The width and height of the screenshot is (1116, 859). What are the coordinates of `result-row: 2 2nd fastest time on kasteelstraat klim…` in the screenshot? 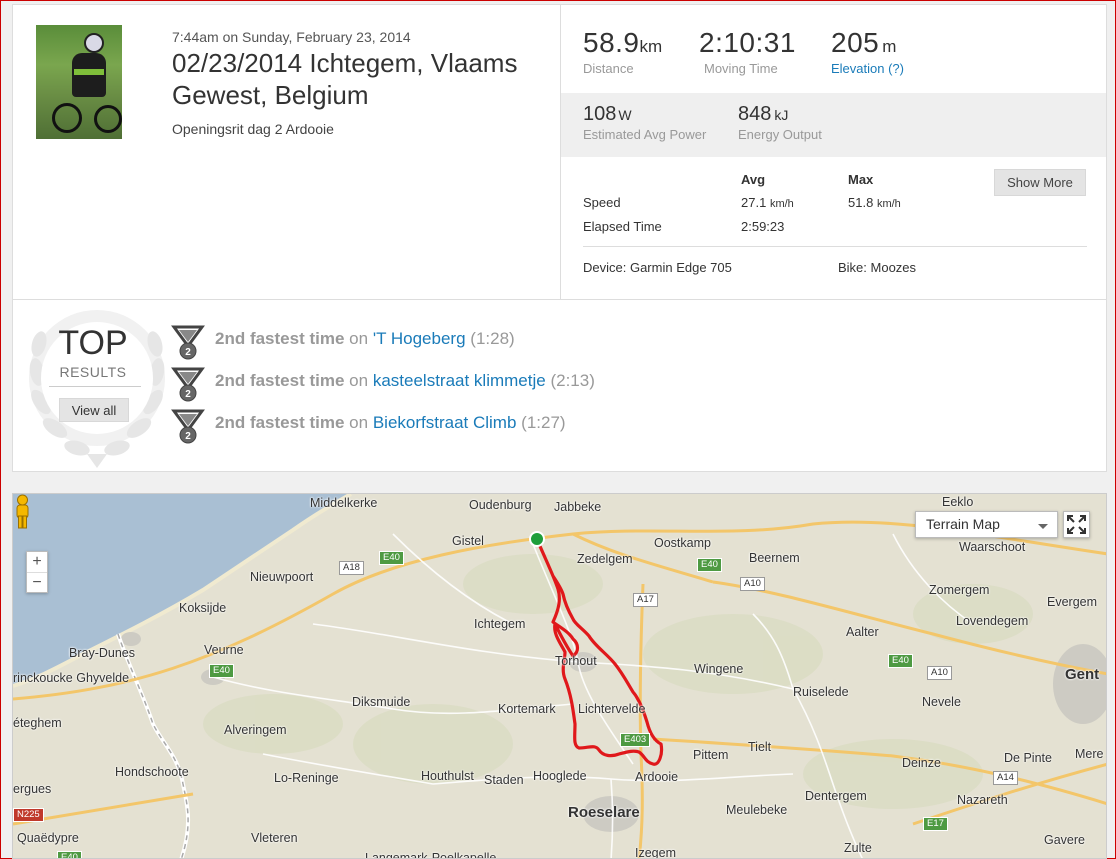 It's located at (521, 384).